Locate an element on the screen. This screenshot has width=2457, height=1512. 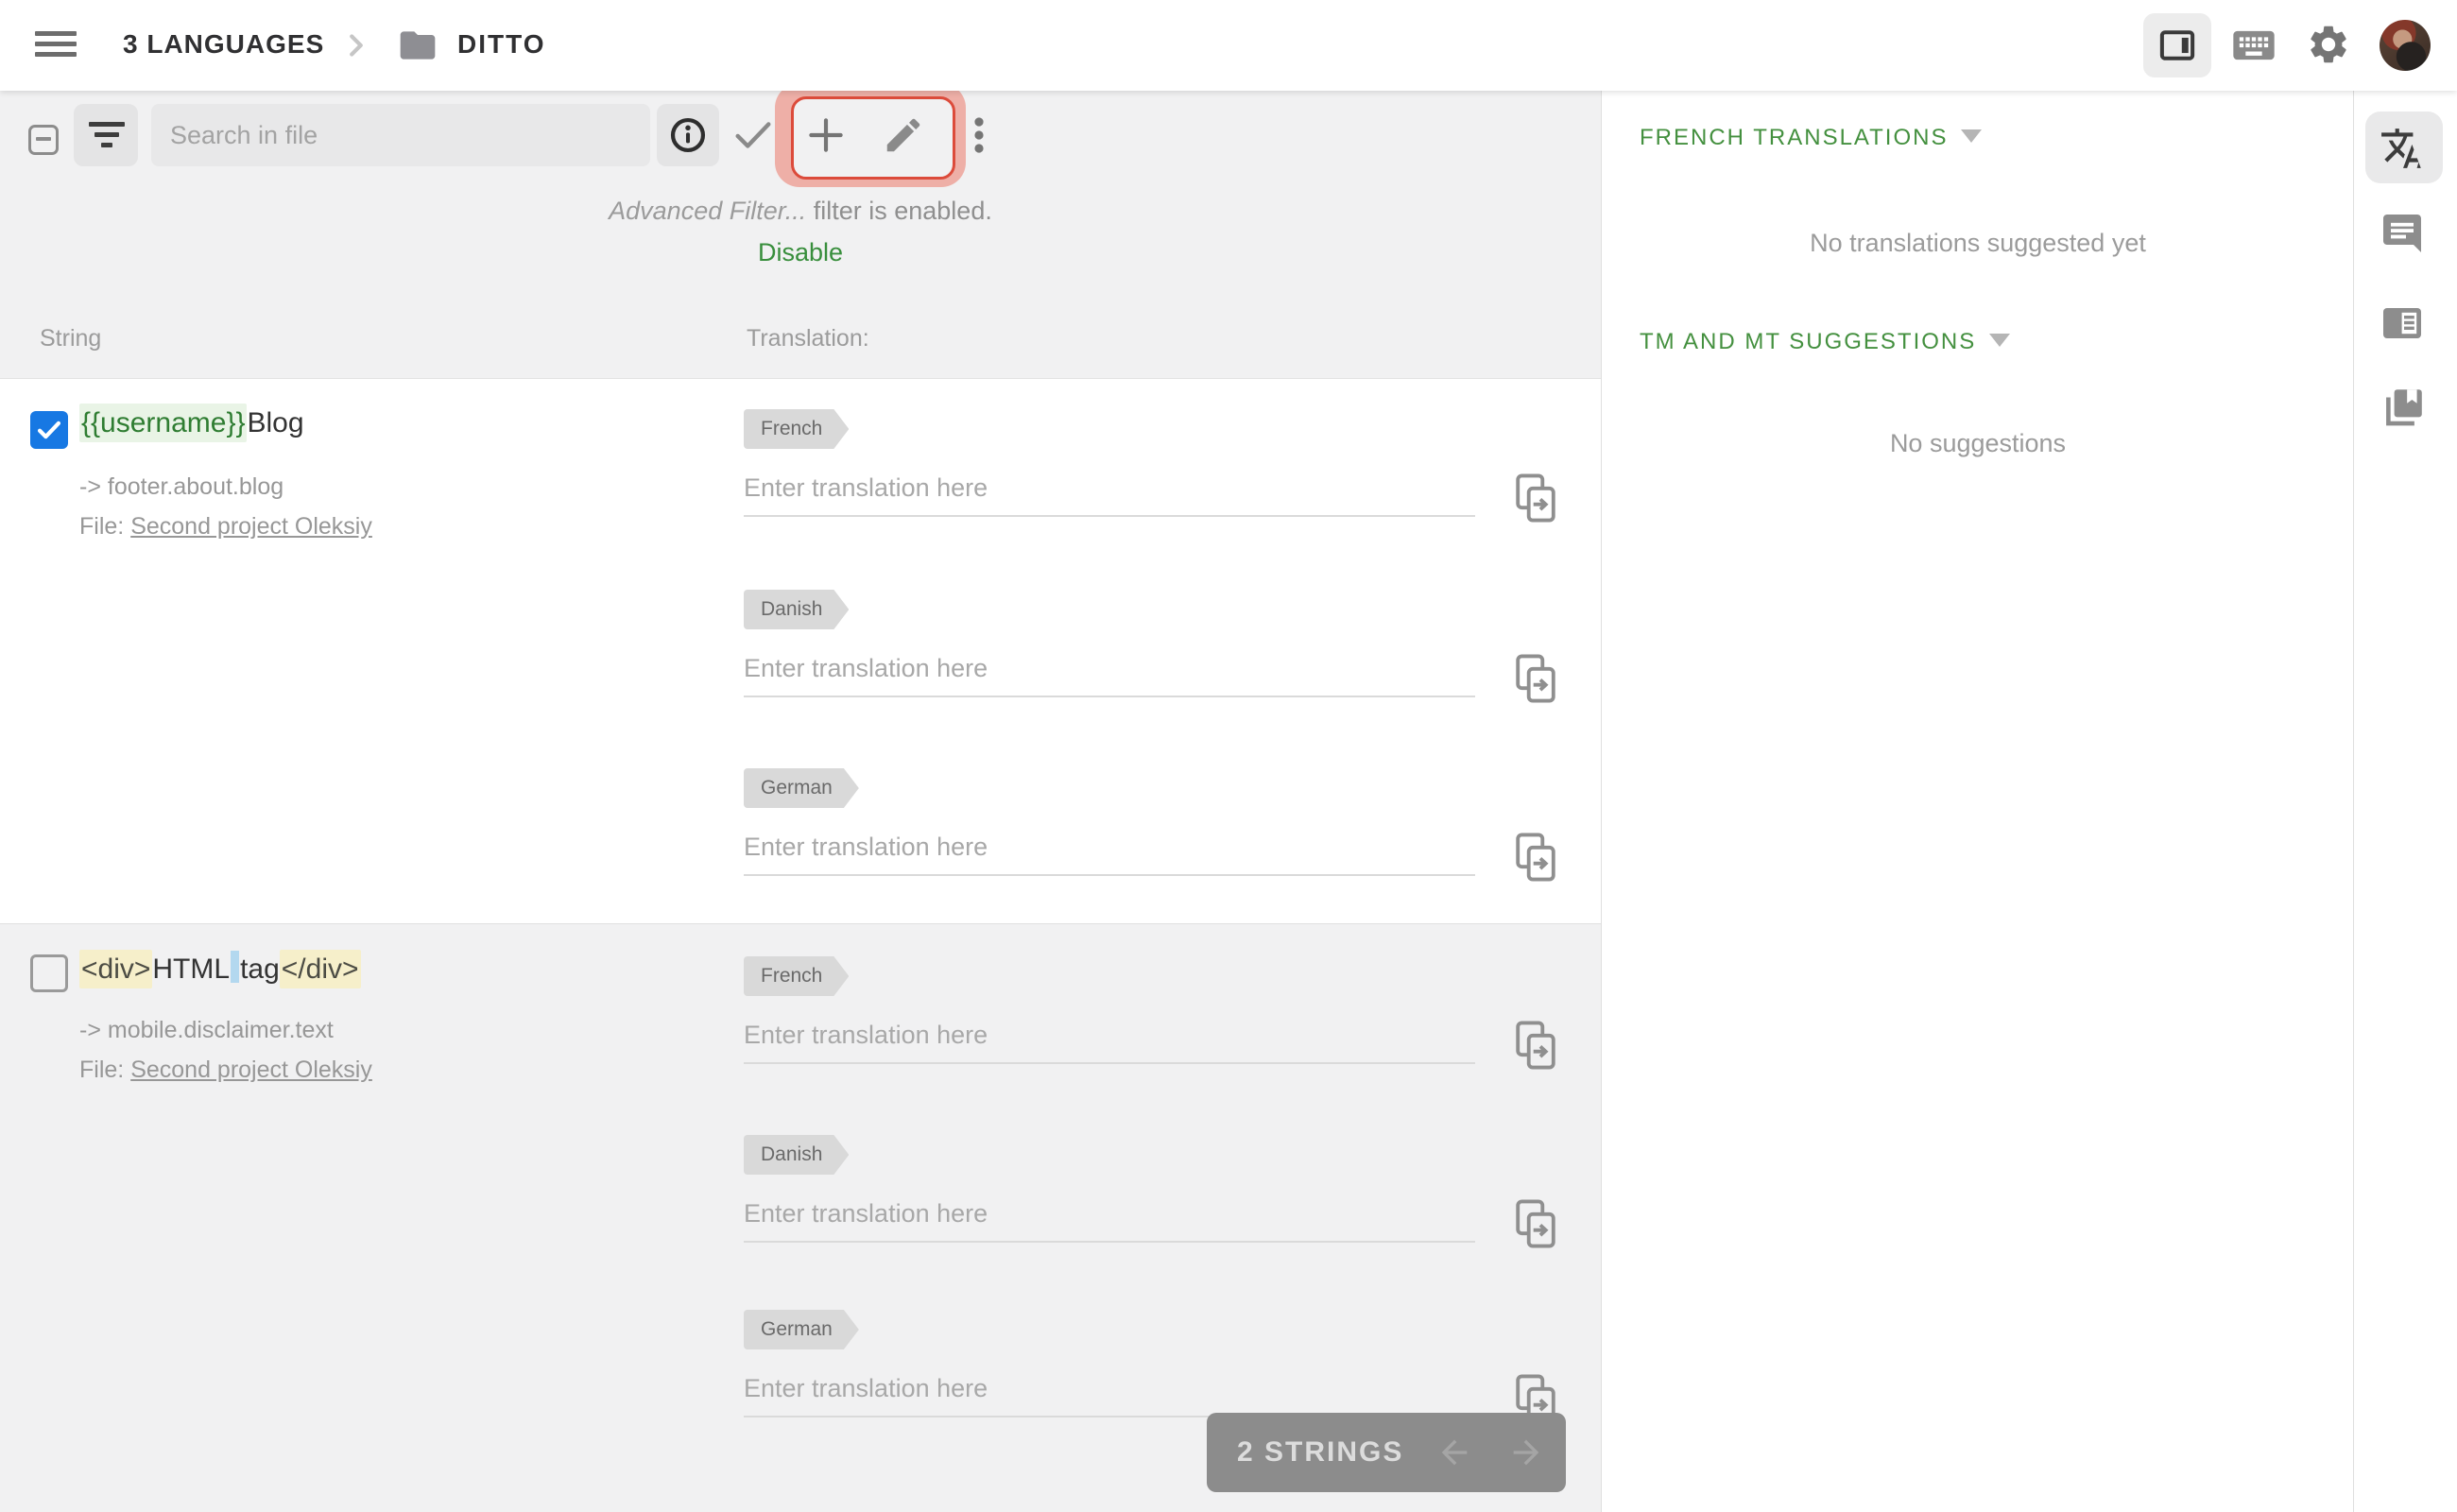
info-icon is located at coordinates (688, 135).